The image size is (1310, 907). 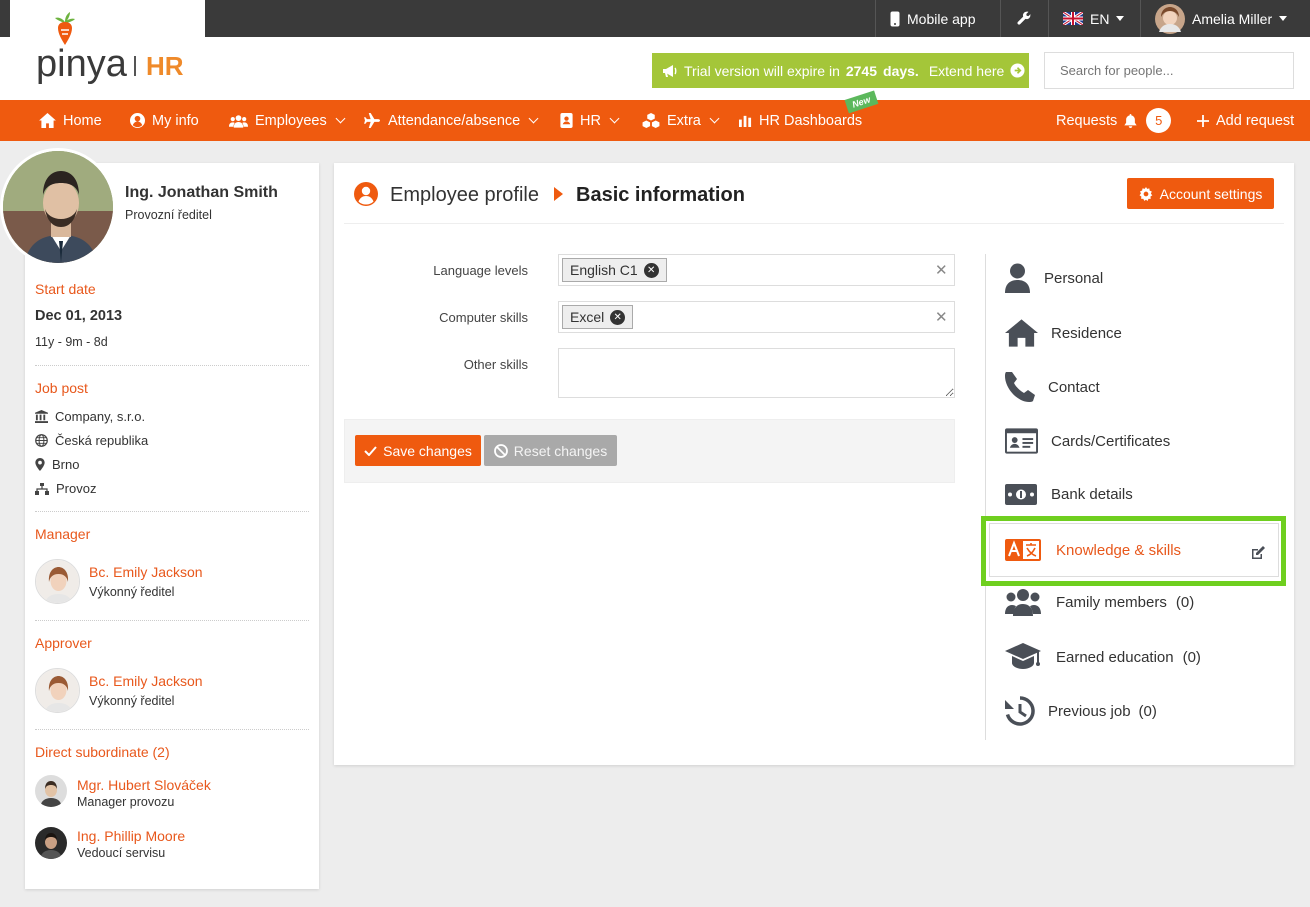 I want to click on approver-avatar, so click(x=57, y=690).